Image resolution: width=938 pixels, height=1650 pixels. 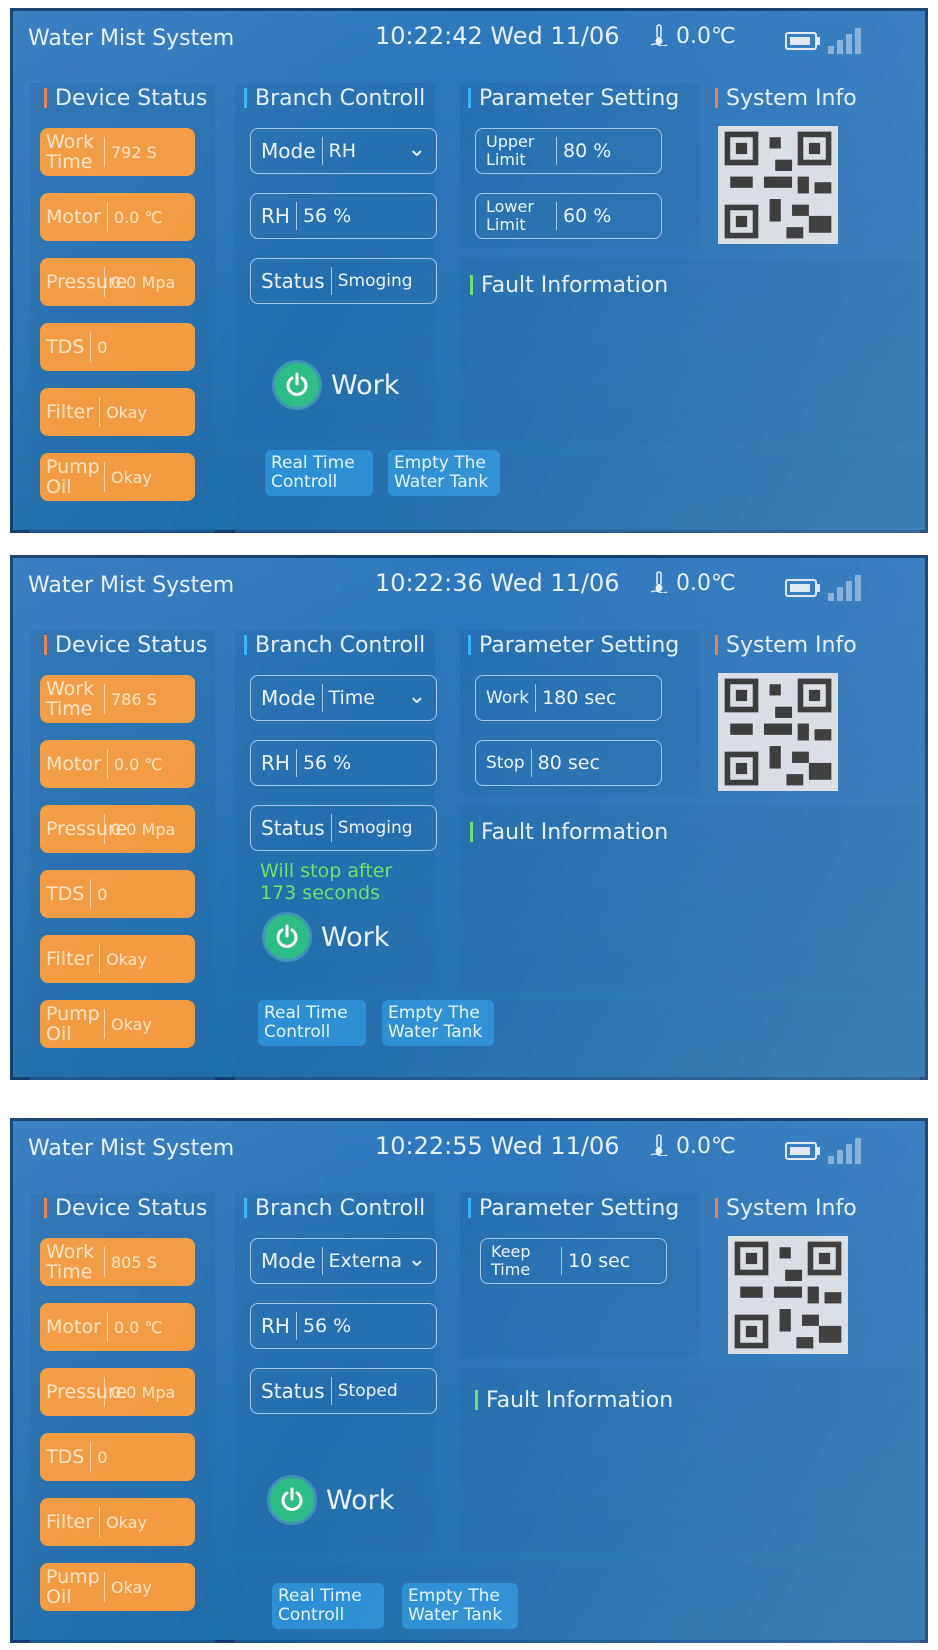 I want to click on mode-select: Mode Externa ⌄, so click(x=343, y=1261).